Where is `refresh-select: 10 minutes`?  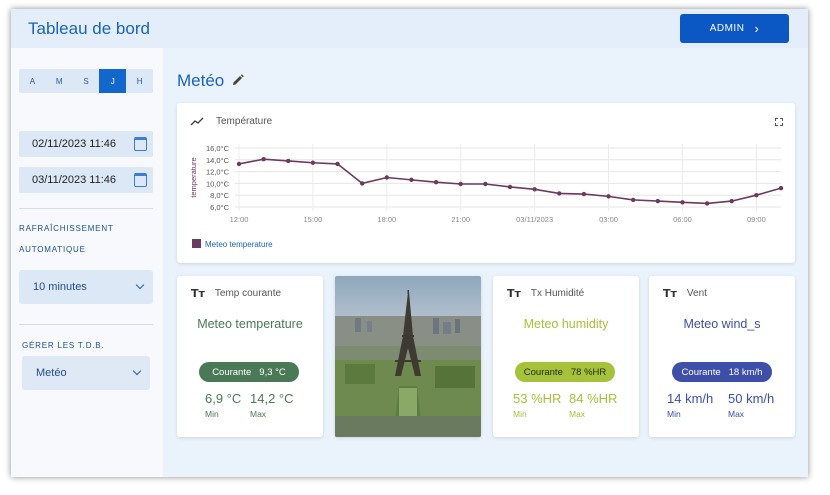
refresh-select: 10 minutes is located at coordinates (86, 287).